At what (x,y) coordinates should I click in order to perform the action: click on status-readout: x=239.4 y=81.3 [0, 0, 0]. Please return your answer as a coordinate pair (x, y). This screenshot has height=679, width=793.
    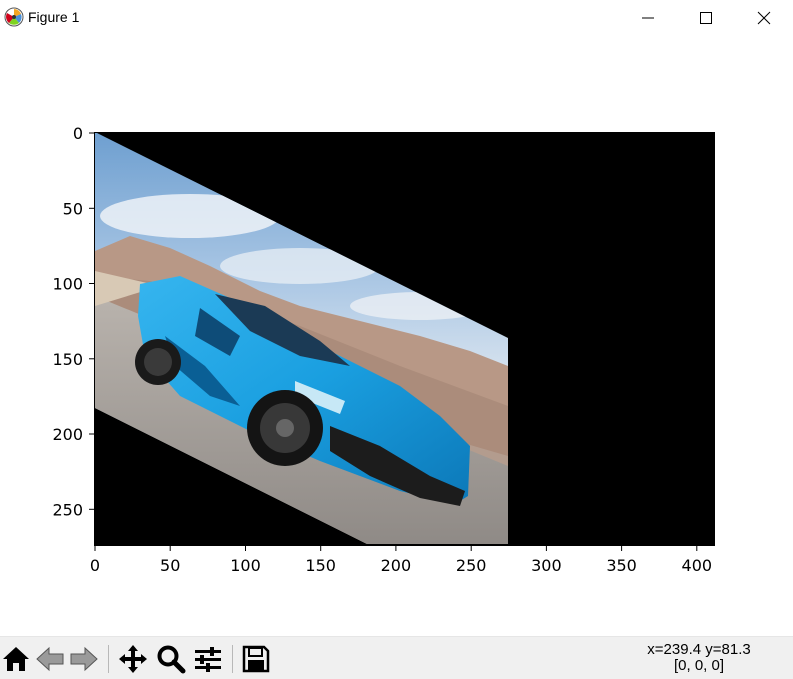
    Looking at the image, I should click on (699, 658).